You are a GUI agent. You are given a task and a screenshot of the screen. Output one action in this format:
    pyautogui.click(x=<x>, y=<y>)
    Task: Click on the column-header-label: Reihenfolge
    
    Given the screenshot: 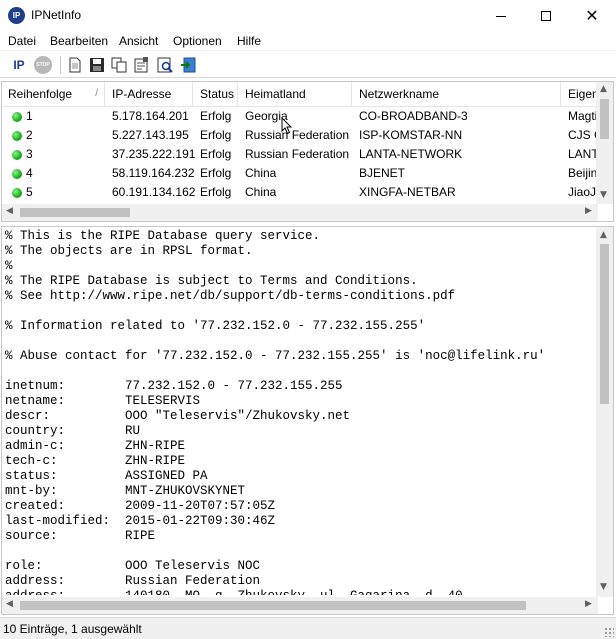 What is the action you would take?
    pyautogui.click(x=40, y=94)
    